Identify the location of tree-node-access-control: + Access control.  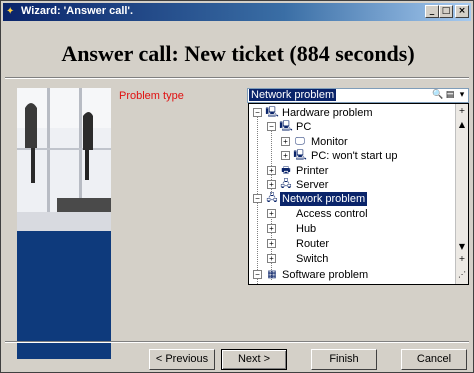
(352, 214).